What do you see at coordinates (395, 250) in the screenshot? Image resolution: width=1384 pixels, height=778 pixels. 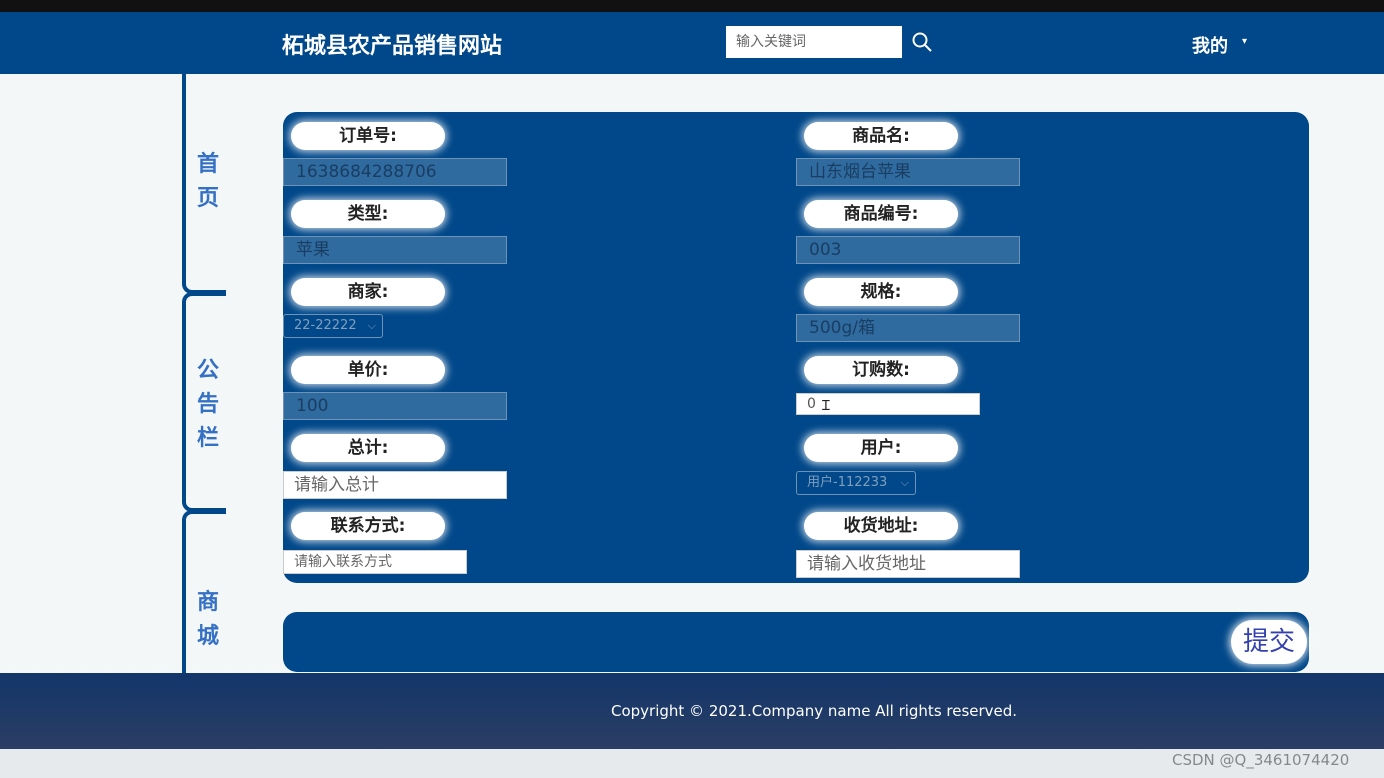 I see `type-field: 苹果` at bounding box center [395, 250].